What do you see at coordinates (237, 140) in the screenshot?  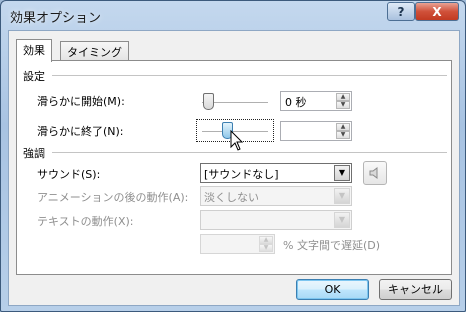 I see `mouse-pointer-icon` at bounding box center [237, 140].